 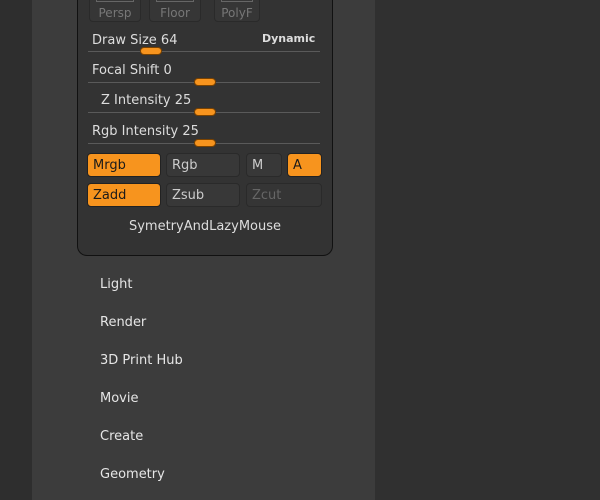 What do you see at coordinates (124, 40) in the screenshot?
I see `label: Draw Size` at bounding box center [124, 40].